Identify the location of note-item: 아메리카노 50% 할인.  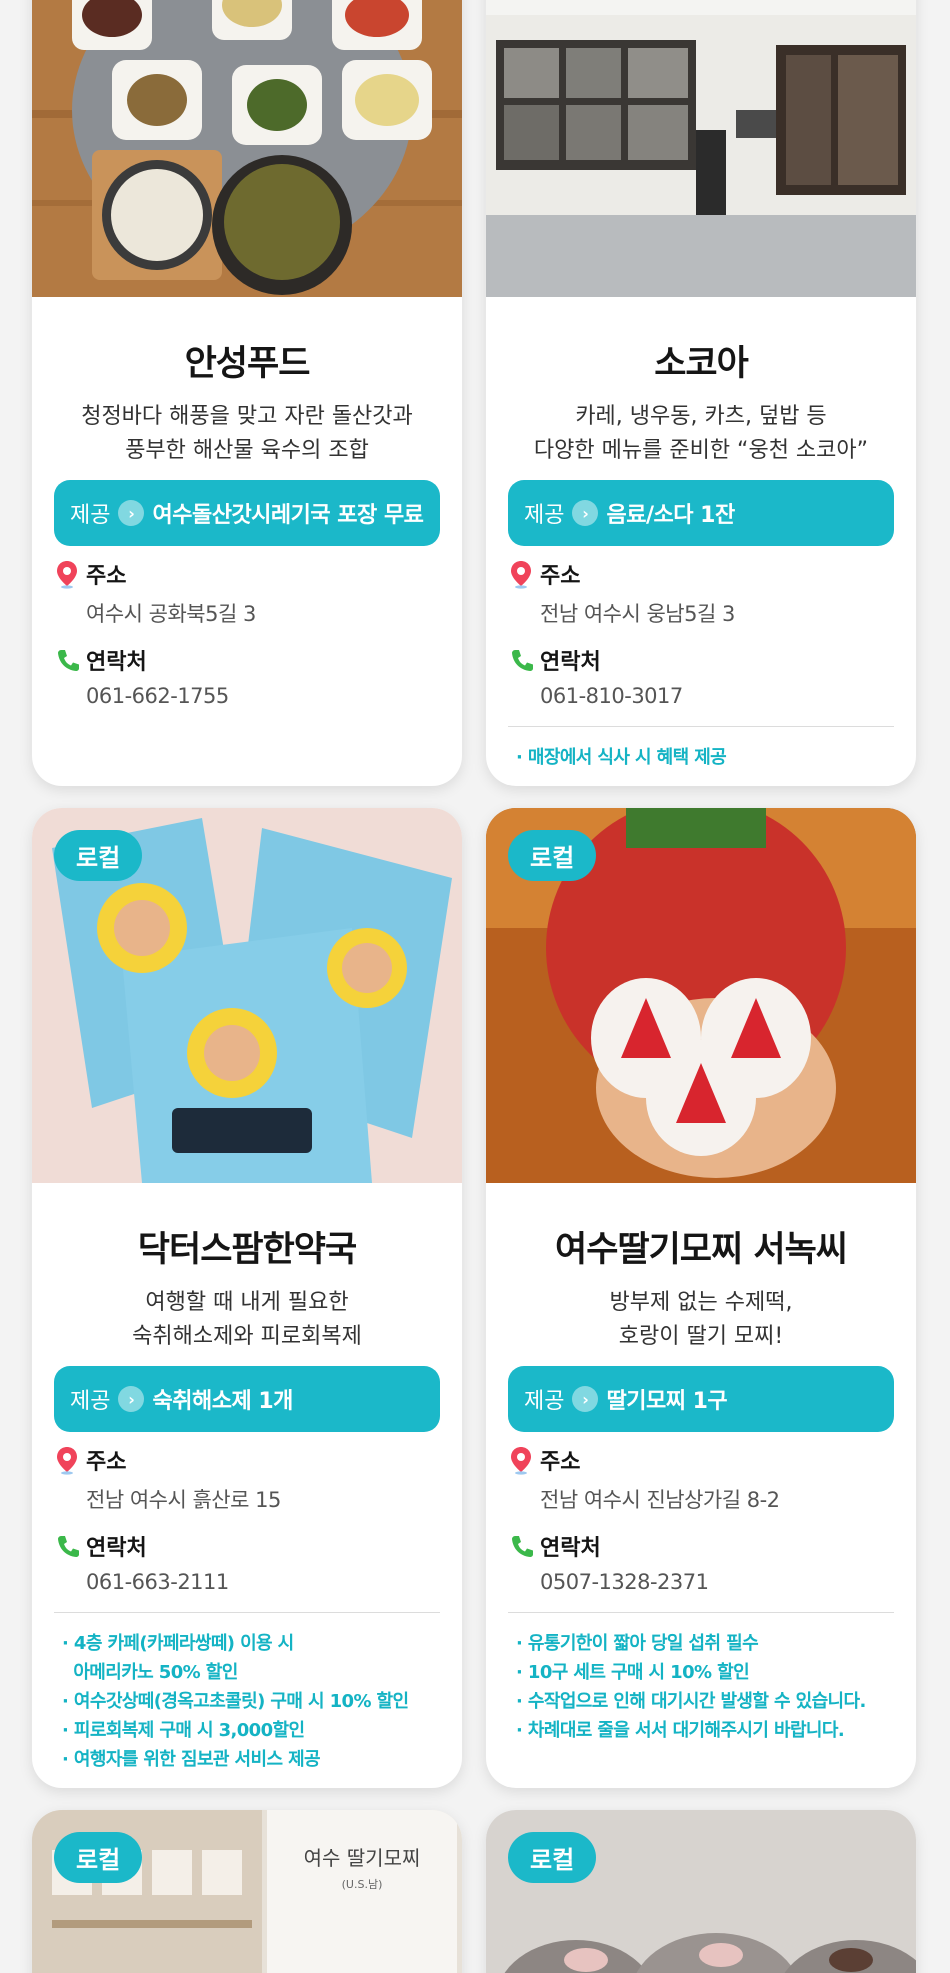
(150, 1672).